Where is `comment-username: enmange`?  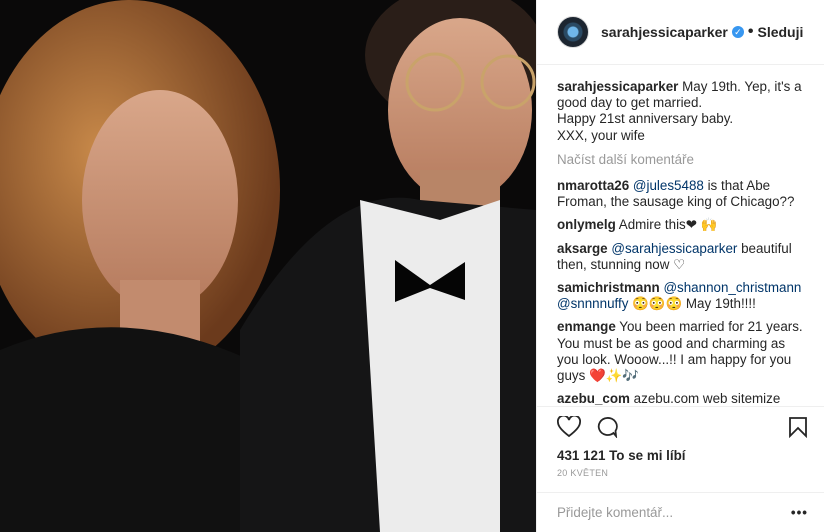 comment-username: enmange is located at coordinates (586, 326).